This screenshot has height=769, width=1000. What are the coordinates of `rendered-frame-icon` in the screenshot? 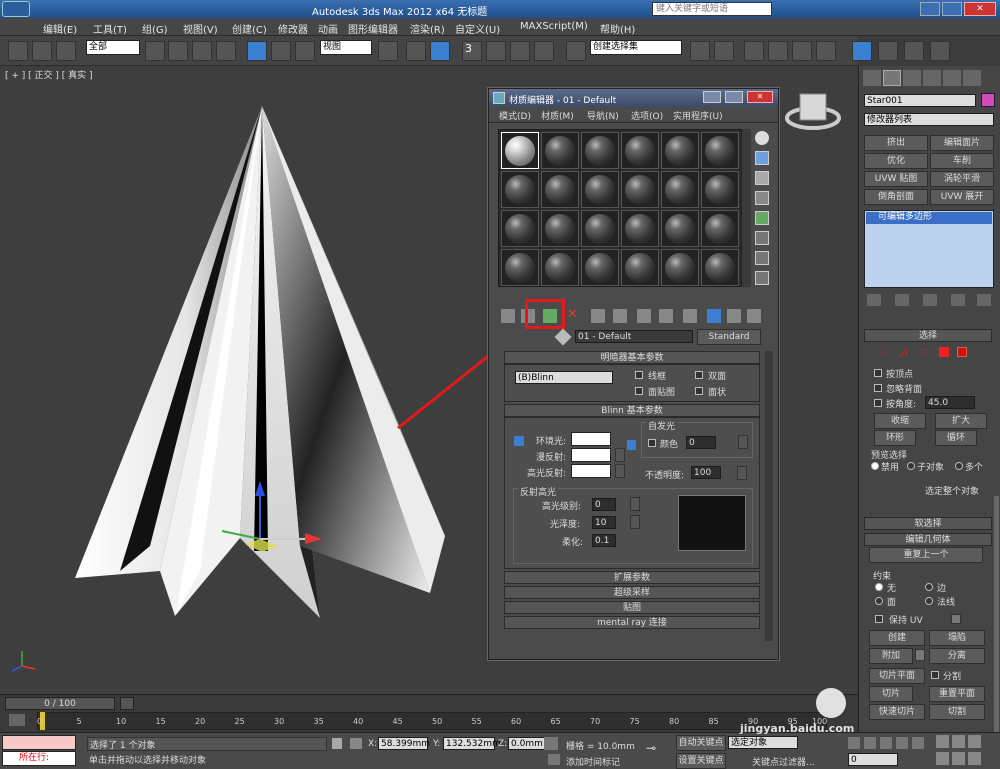 It's located at (914, 51).